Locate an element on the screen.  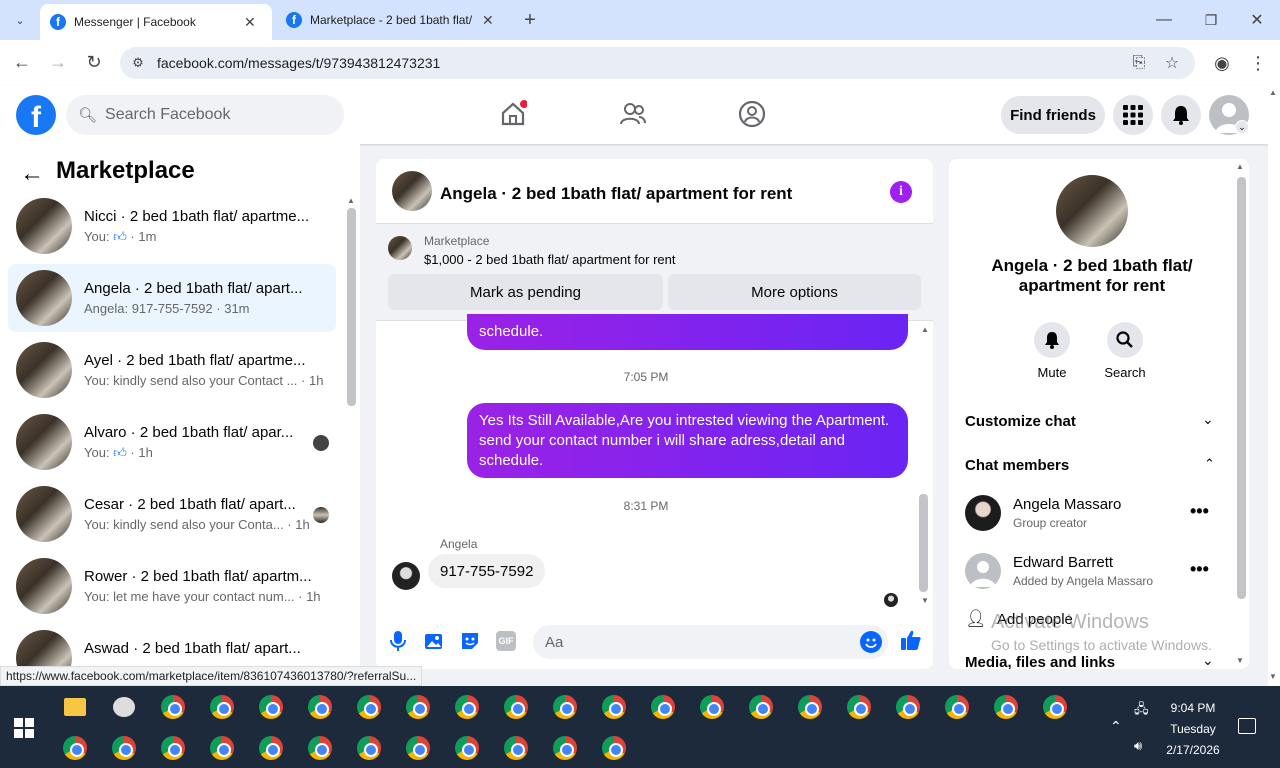
message-input: Aa is located at coordinates (710, 642).